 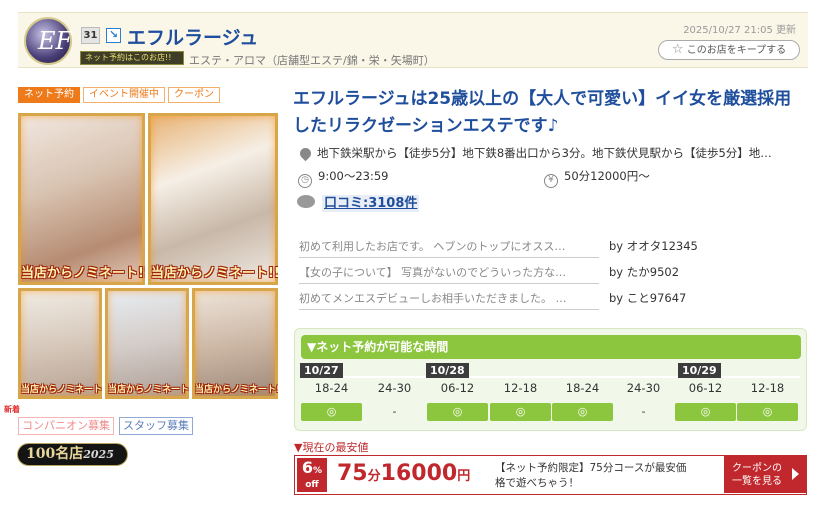 I want to click on keep-shop-button: ☆ このお店をキープする, so click(x=729, y=50).